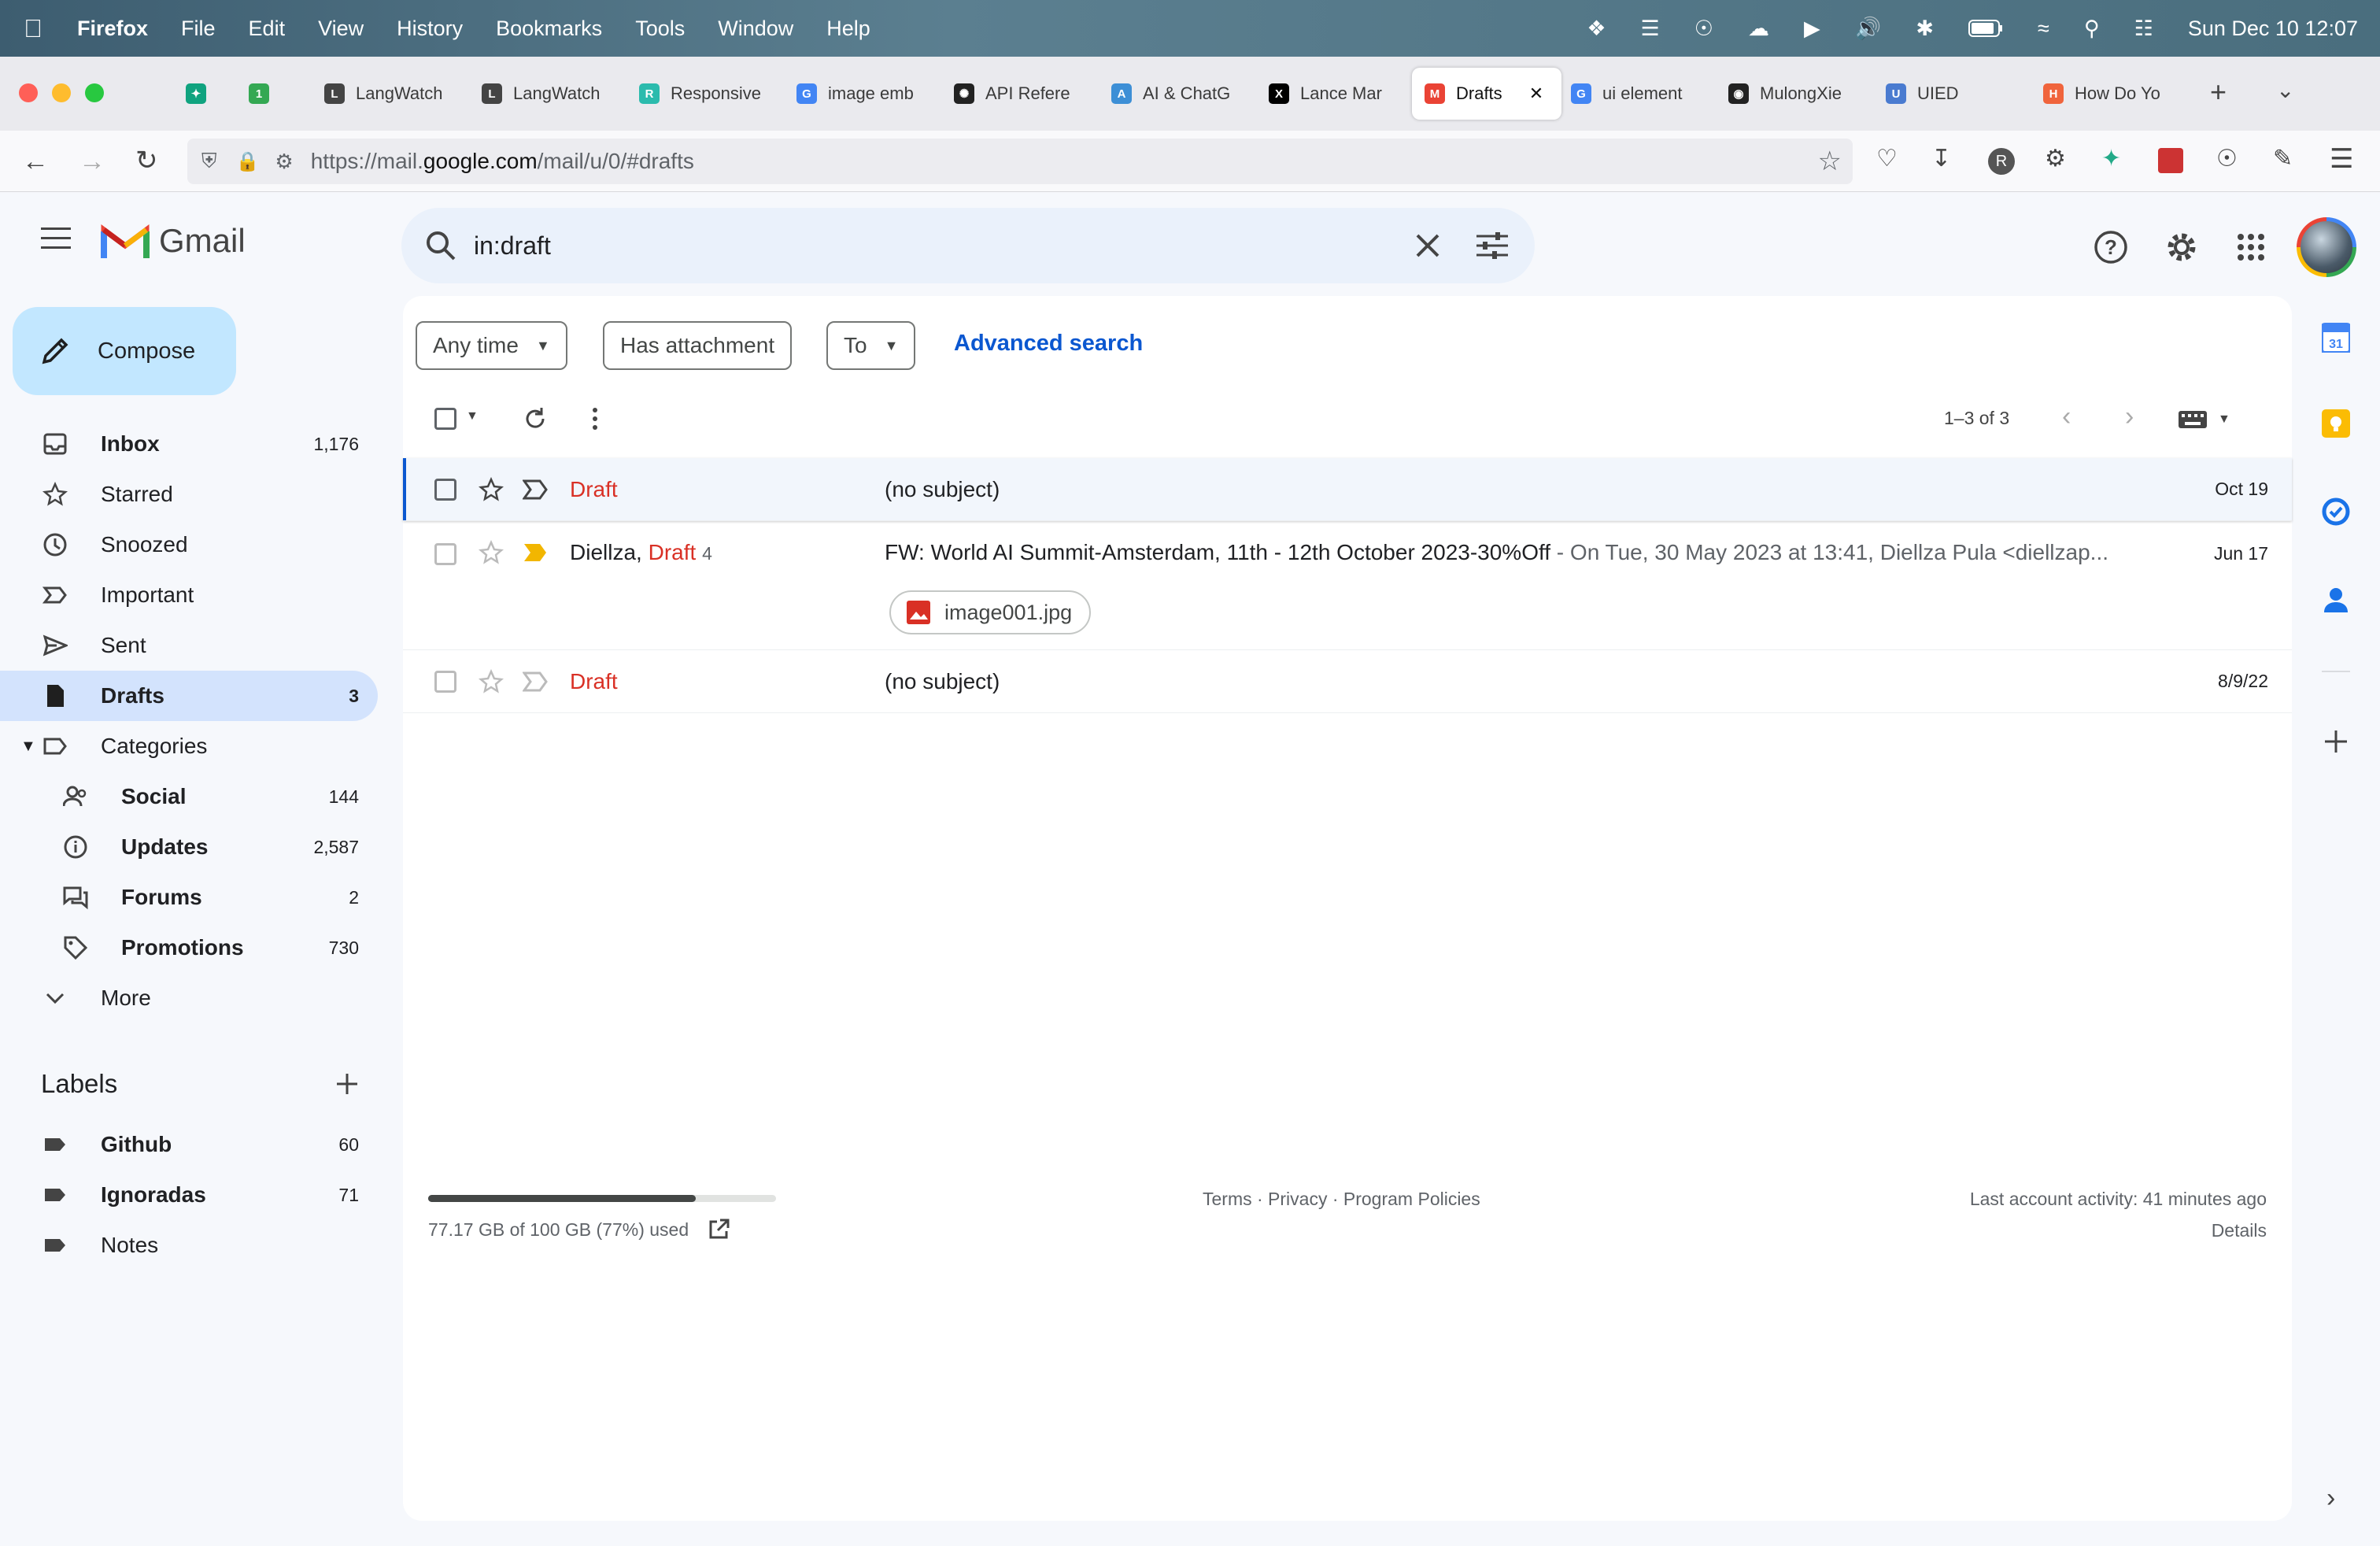  What do you see at coordinates (2129, 416) in the screenshot?
I see `older-page-icon: ›` at bounding box center [2129, 416].